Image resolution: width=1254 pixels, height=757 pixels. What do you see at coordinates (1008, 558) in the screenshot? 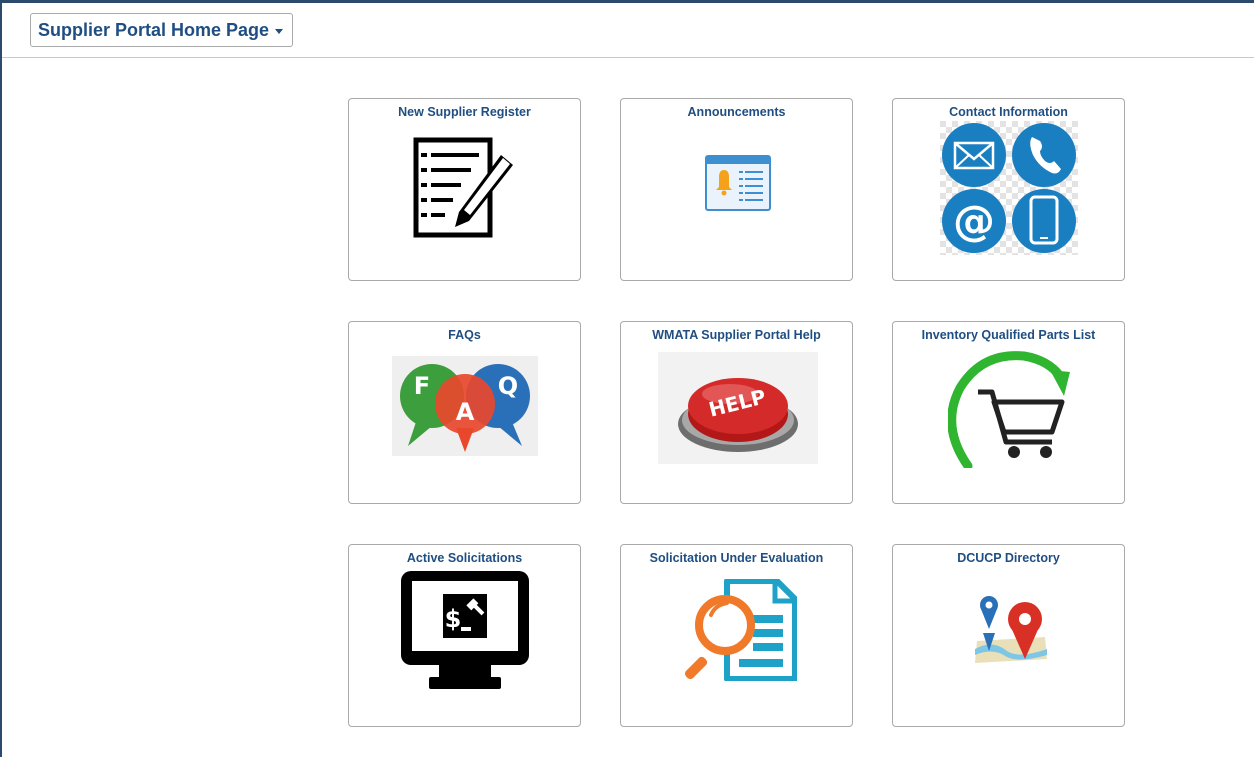
I see `tile-title: DCUCP Directory` at bounding box center [1008, 558].